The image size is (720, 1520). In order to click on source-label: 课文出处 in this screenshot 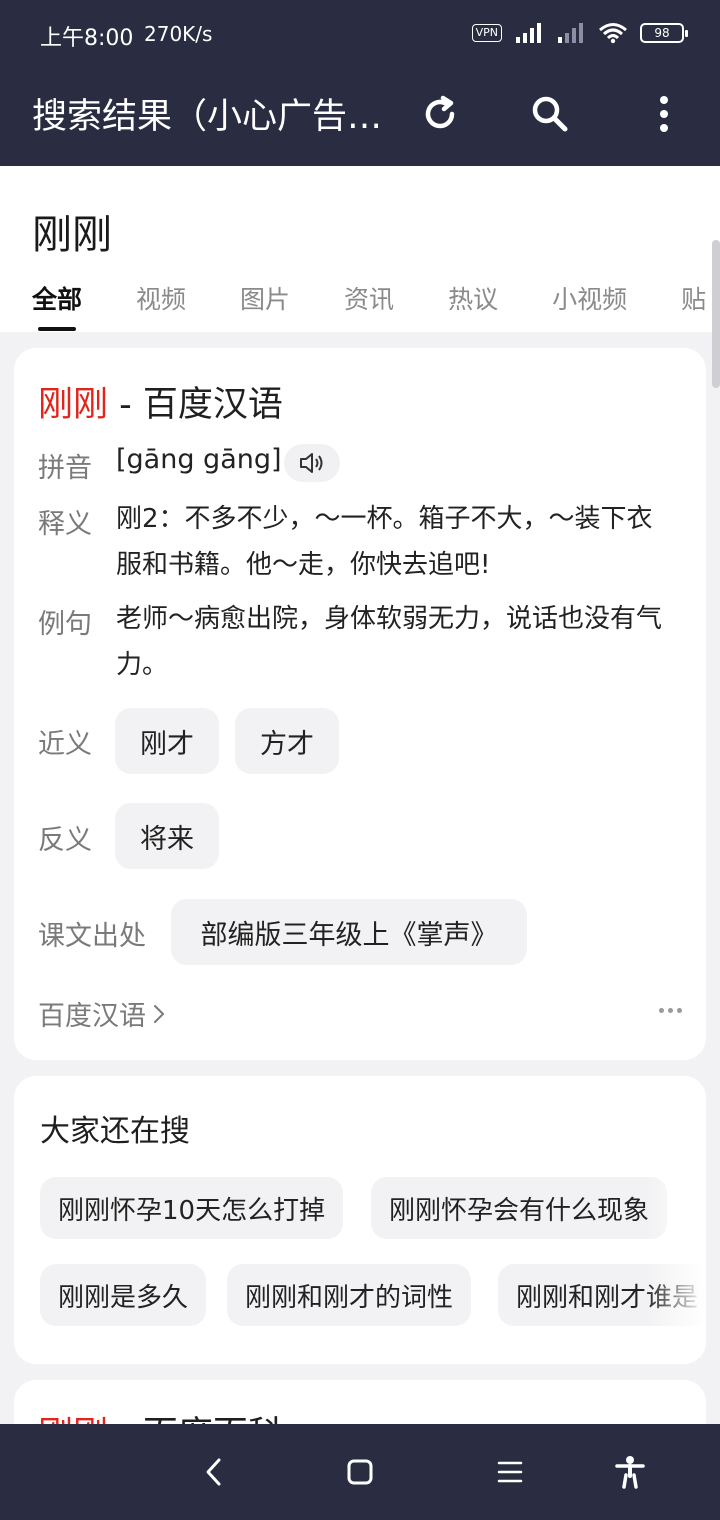, I will do `click(92, 936)`.